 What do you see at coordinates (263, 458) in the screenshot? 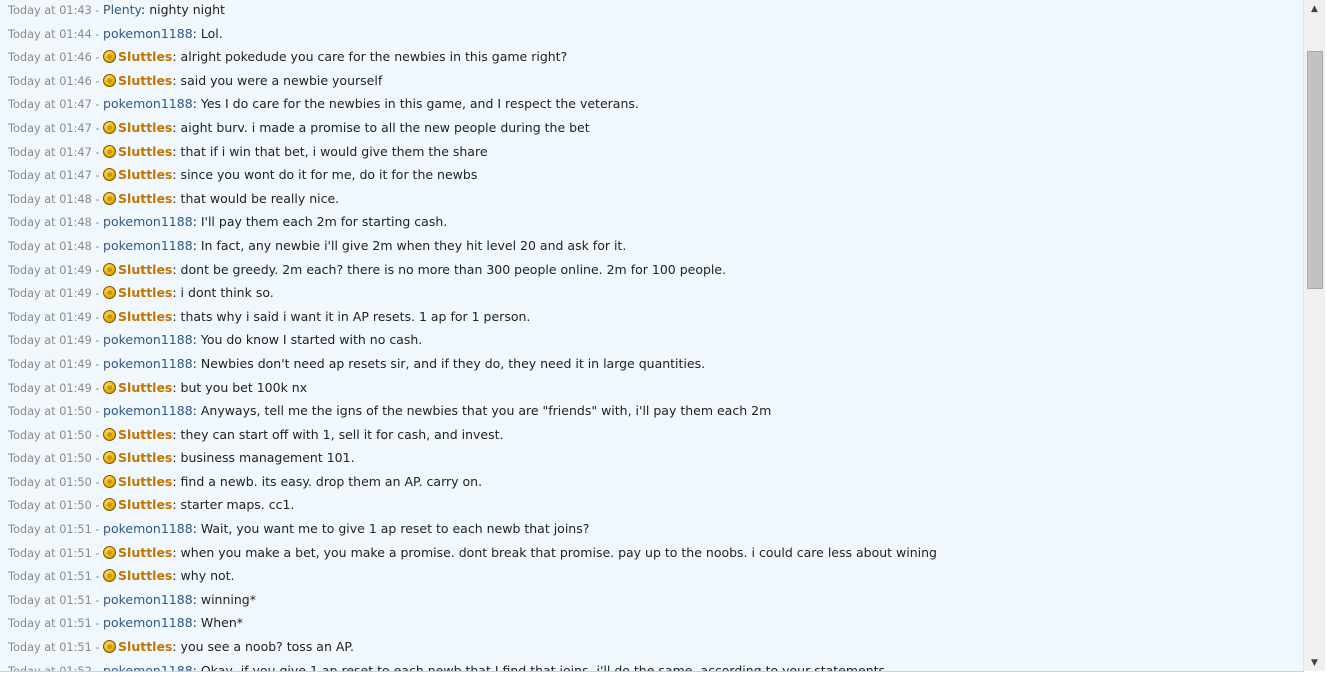
I see `message-text: : business management 101.` at bounding box center [263, 458].